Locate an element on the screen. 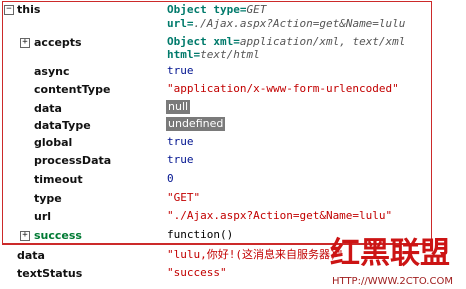  prop-async-key: async is located at coordinates (52, 71).